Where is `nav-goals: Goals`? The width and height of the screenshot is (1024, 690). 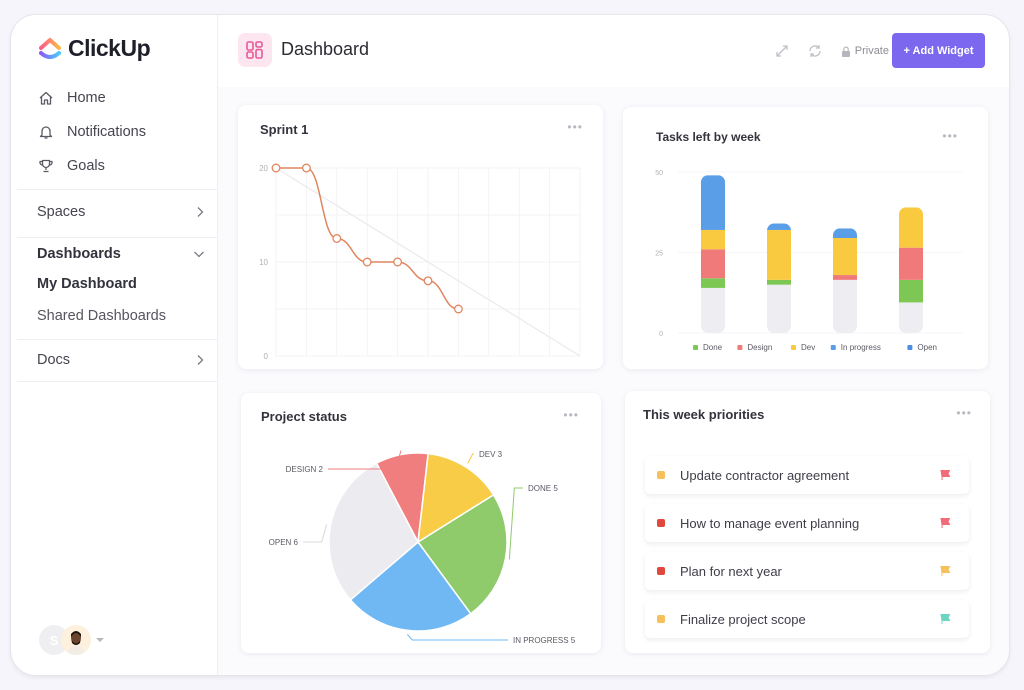 nav-goals: Goals is located at coordinates (91, 166).